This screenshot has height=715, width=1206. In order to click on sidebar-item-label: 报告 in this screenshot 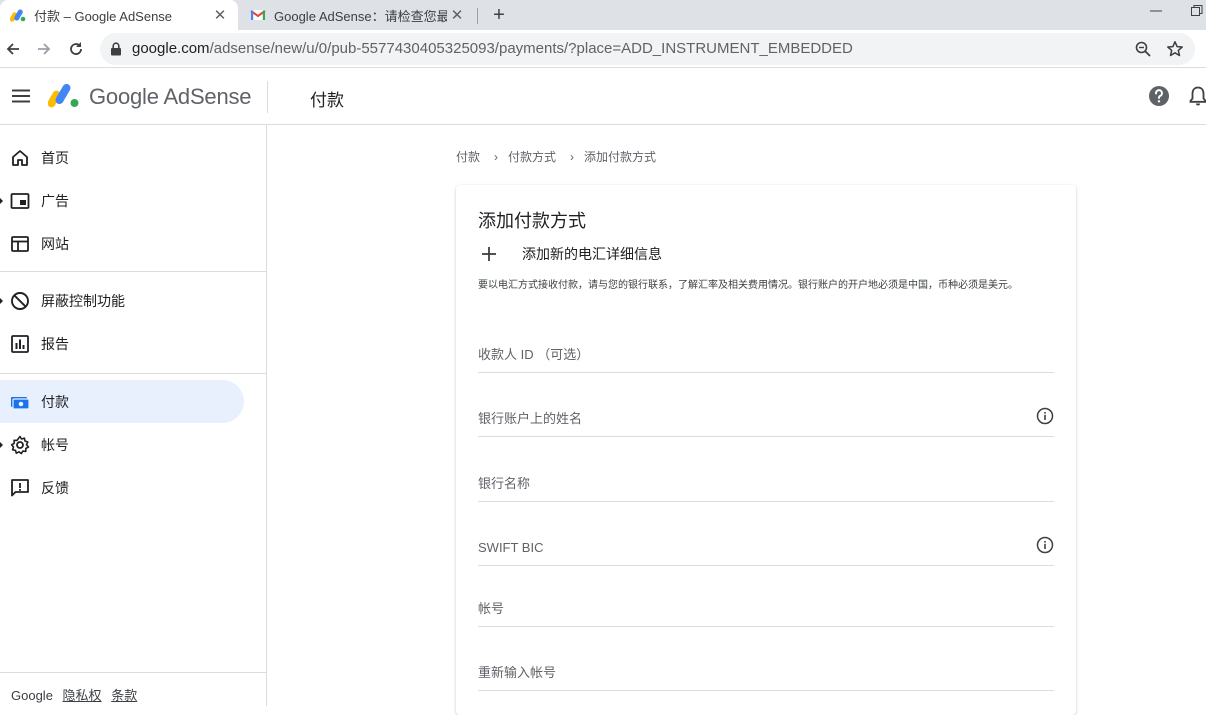, I will do `click(55, 343)`.